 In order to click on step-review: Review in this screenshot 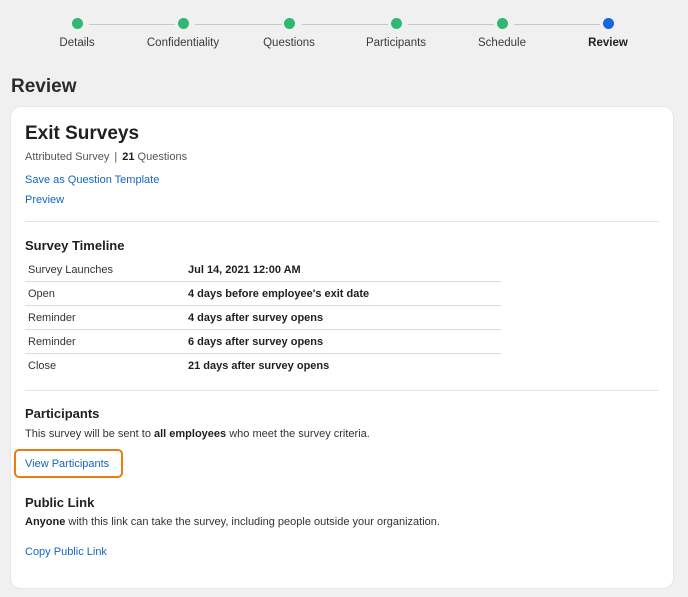, I will do `click(608, 33)`.